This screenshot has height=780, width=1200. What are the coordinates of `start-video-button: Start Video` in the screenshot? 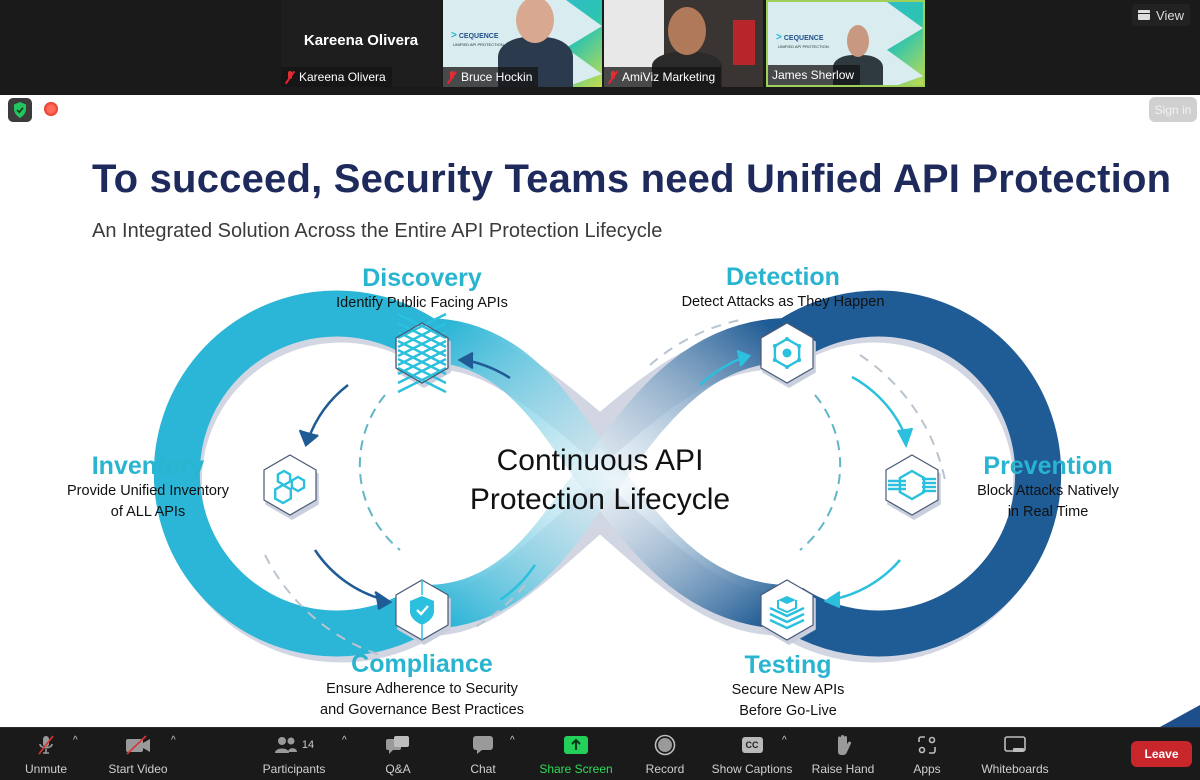 It's located at (138, 756).